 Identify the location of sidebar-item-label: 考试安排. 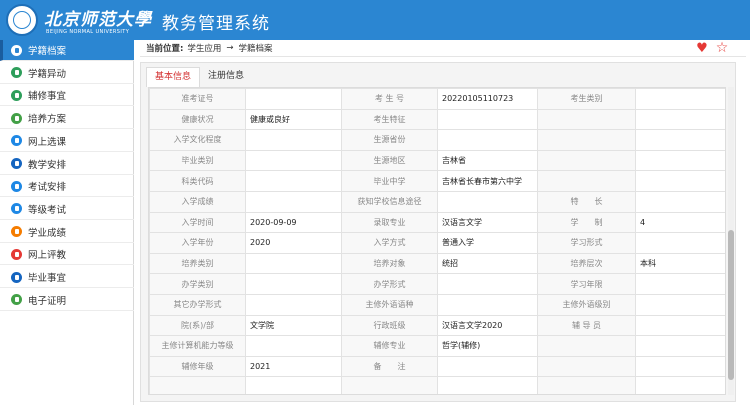
(47, 188).